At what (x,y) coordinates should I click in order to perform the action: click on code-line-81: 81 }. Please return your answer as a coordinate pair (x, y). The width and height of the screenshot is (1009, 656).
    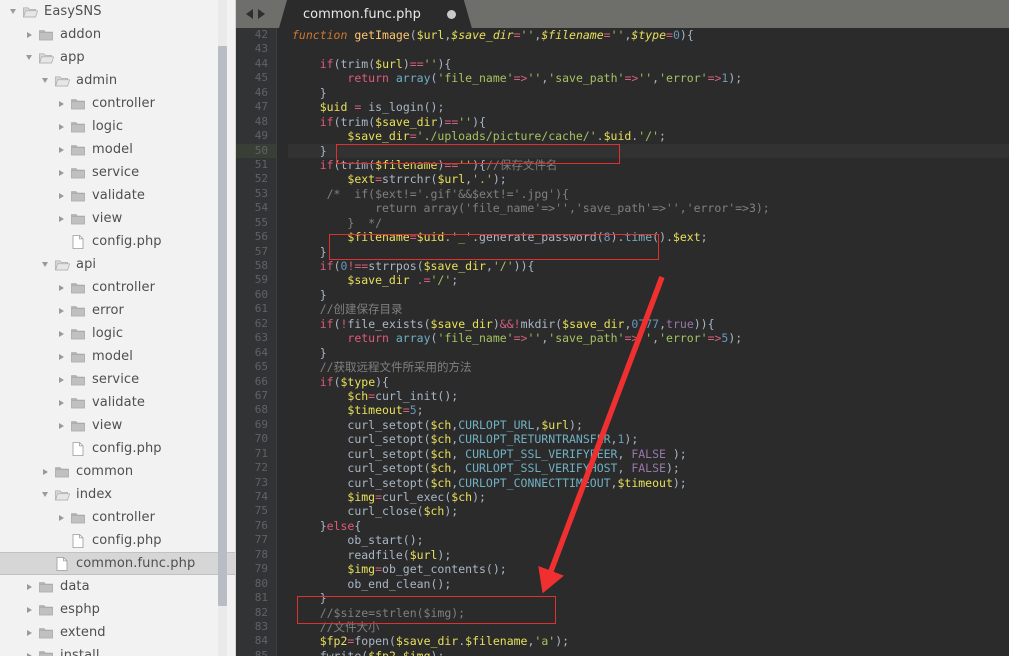
    Looking at the image, I should click on (622, 598).